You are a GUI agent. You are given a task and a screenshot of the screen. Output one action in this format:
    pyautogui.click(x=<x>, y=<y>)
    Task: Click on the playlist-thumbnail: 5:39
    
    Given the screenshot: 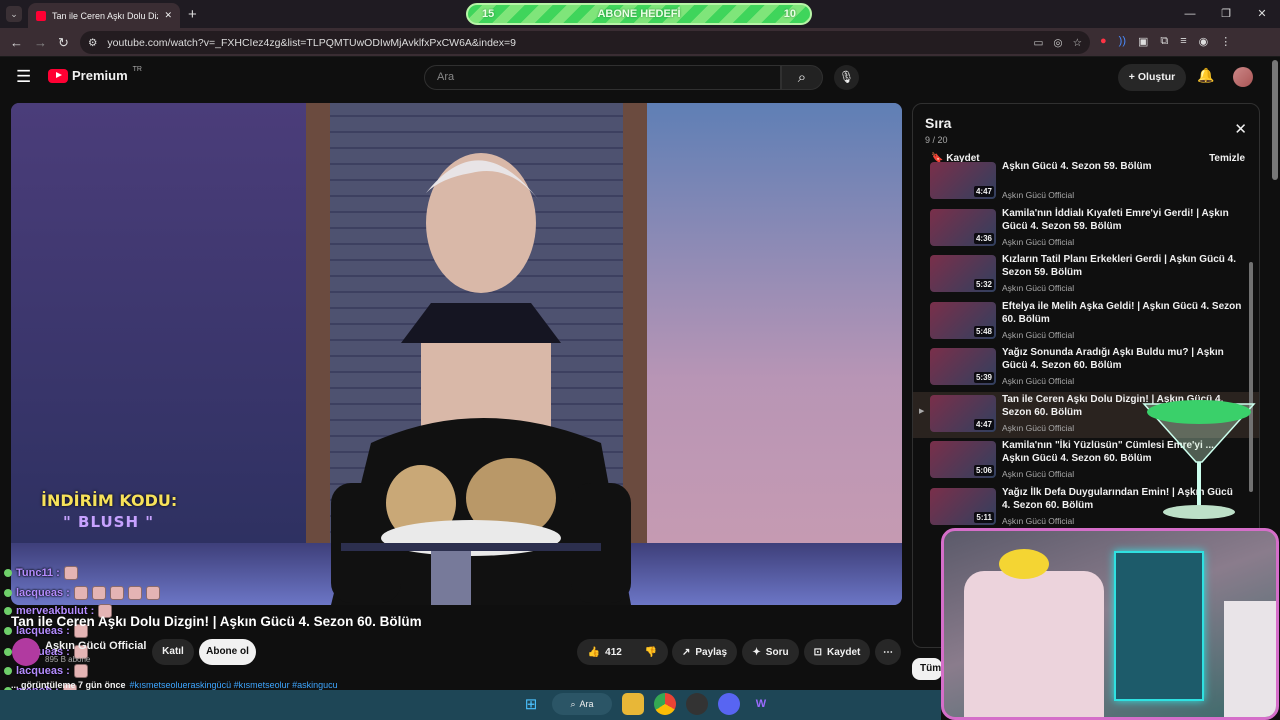 What is the action you would take?
    pyautogui.click(x=963, y=366)
    